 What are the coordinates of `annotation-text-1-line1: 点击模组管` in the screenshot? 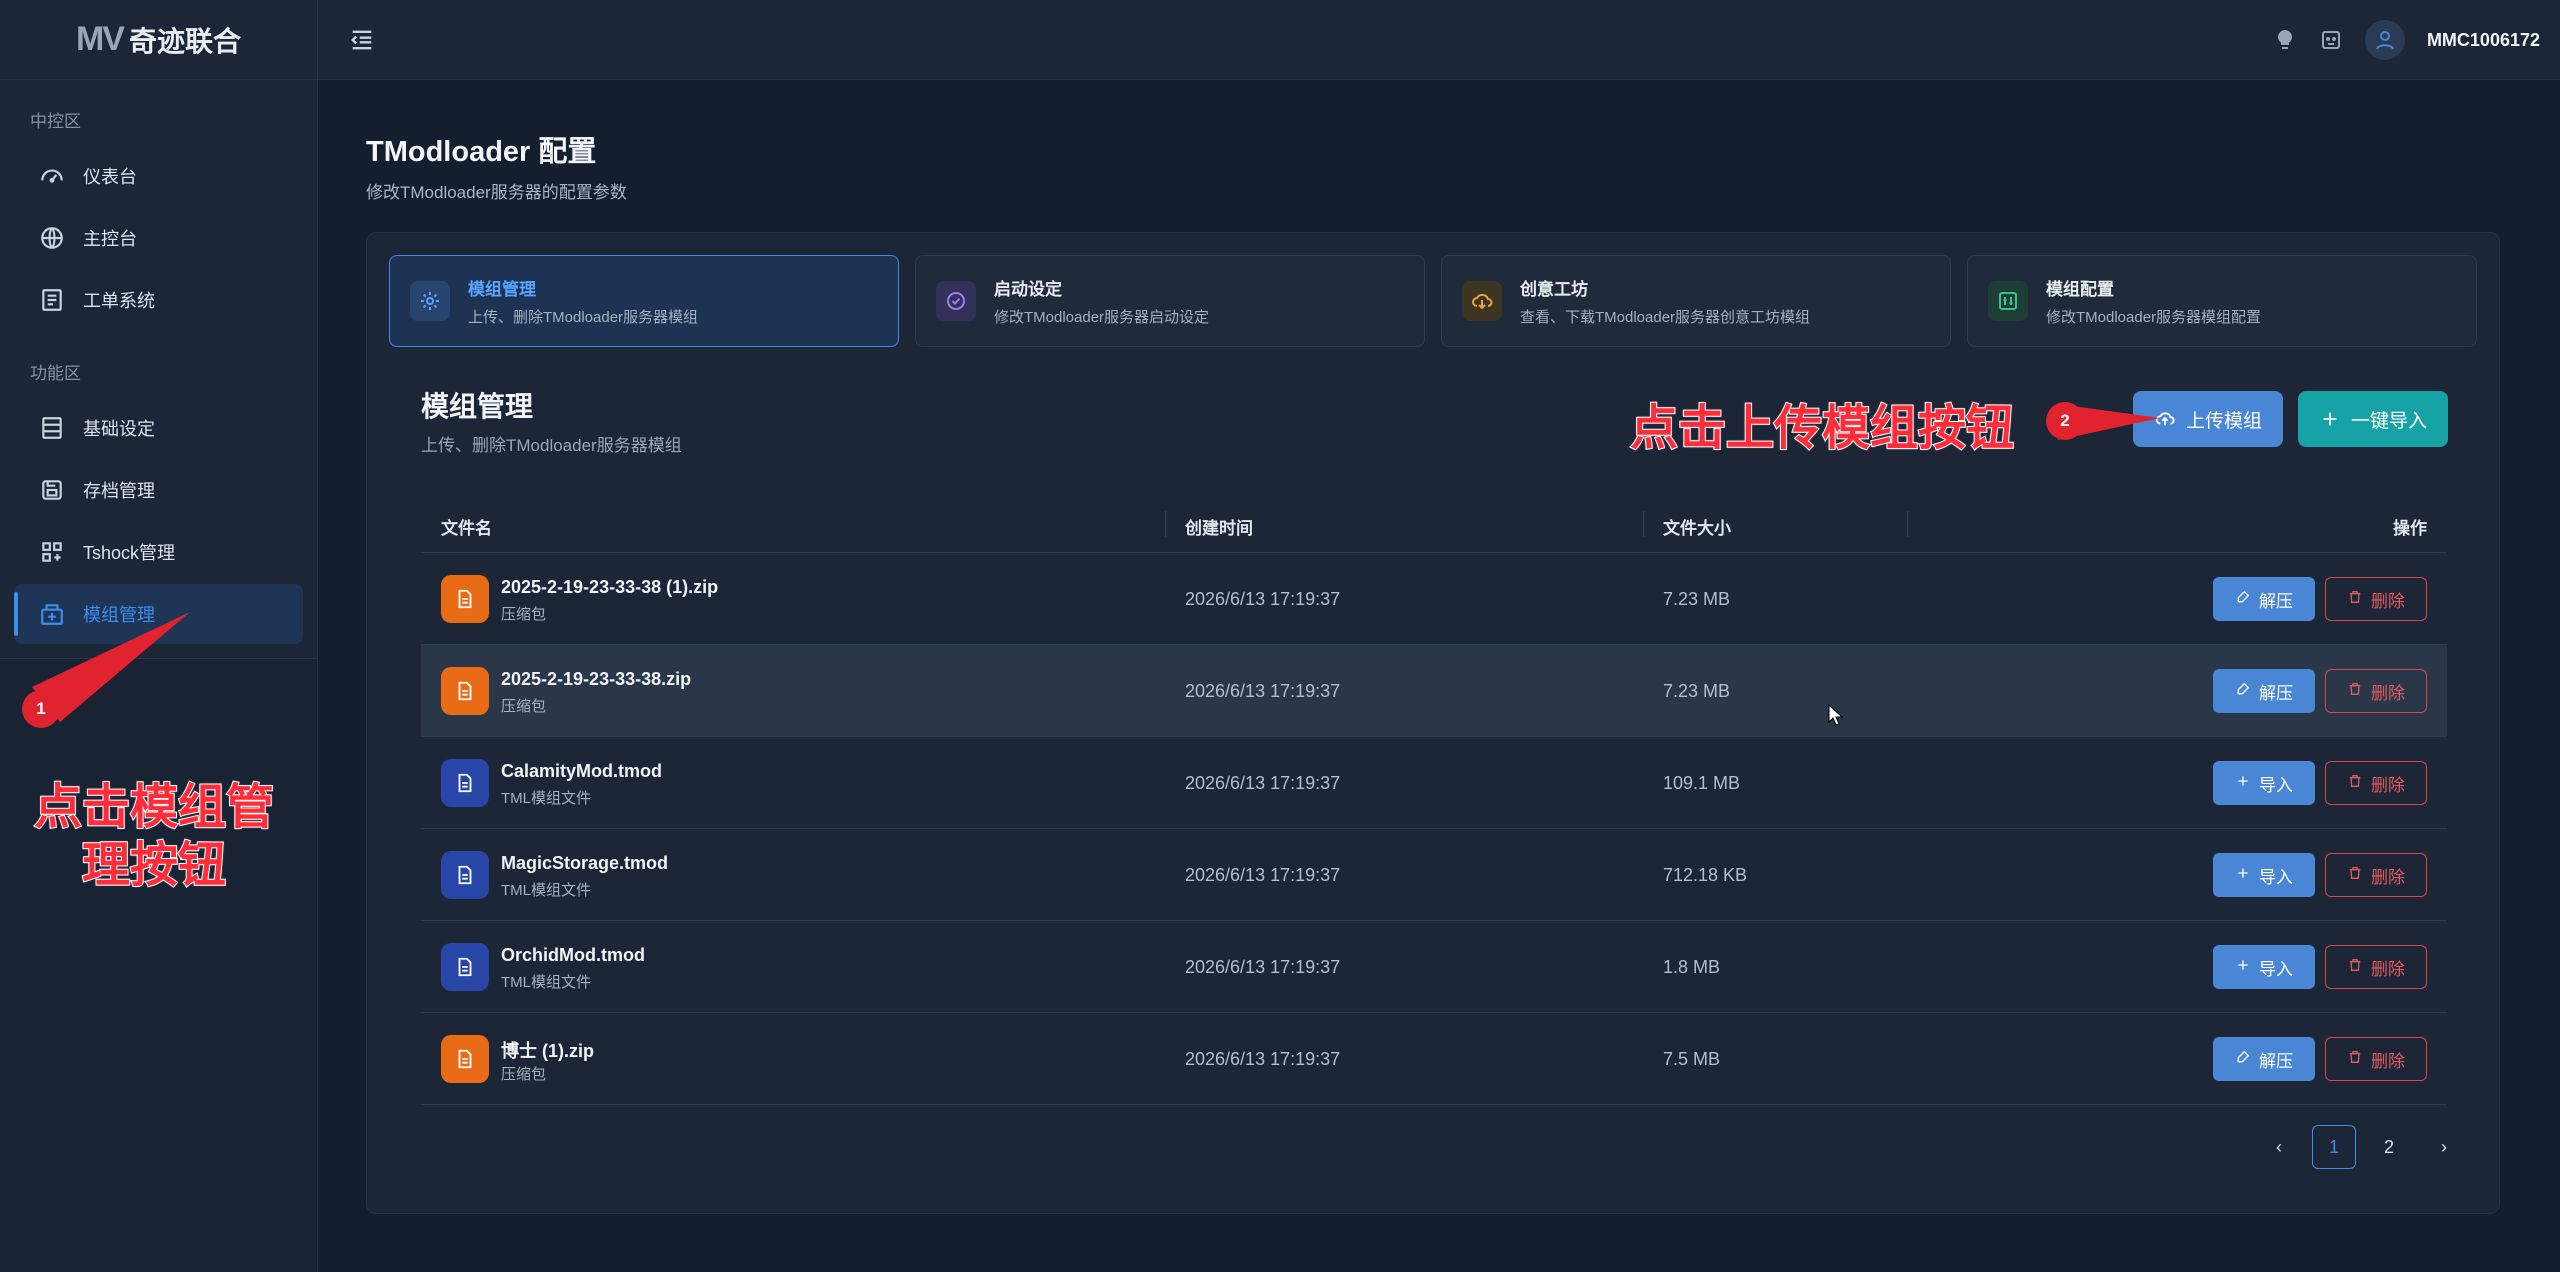 It's located at (154, 807).